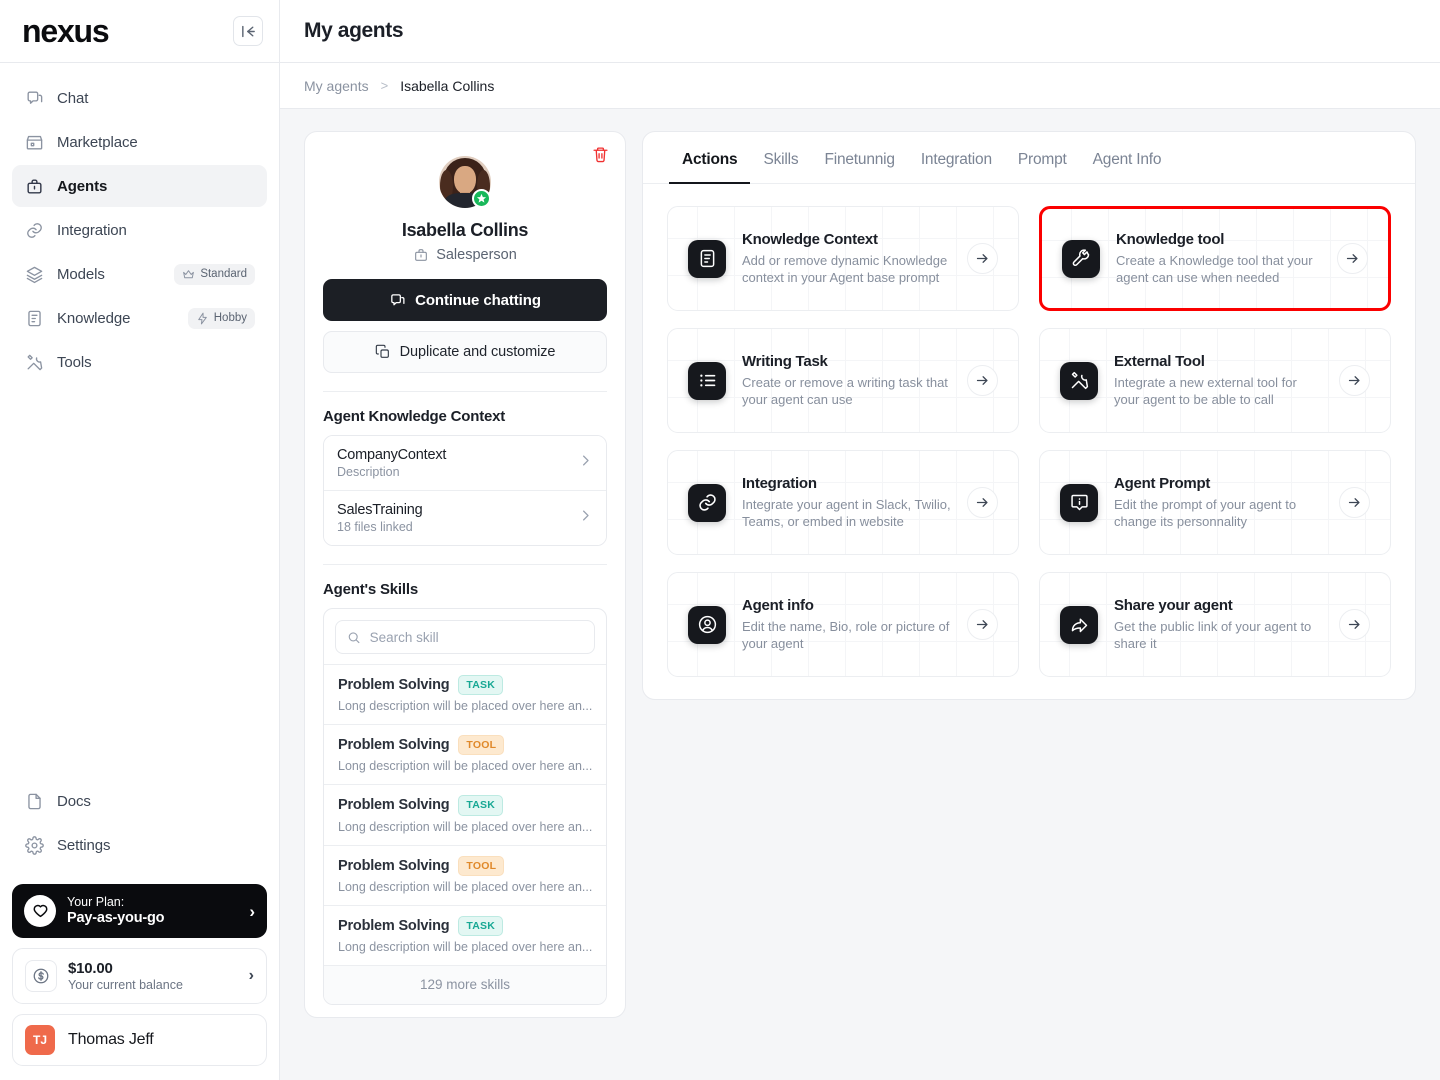 Image resolution: width=1440 pixels, height=1080 pixels. What do you see at coordinates (370, 589) in the screenshot?
I see `agent-skills-title: Agent's Skills` at bounding box center [370, 589].